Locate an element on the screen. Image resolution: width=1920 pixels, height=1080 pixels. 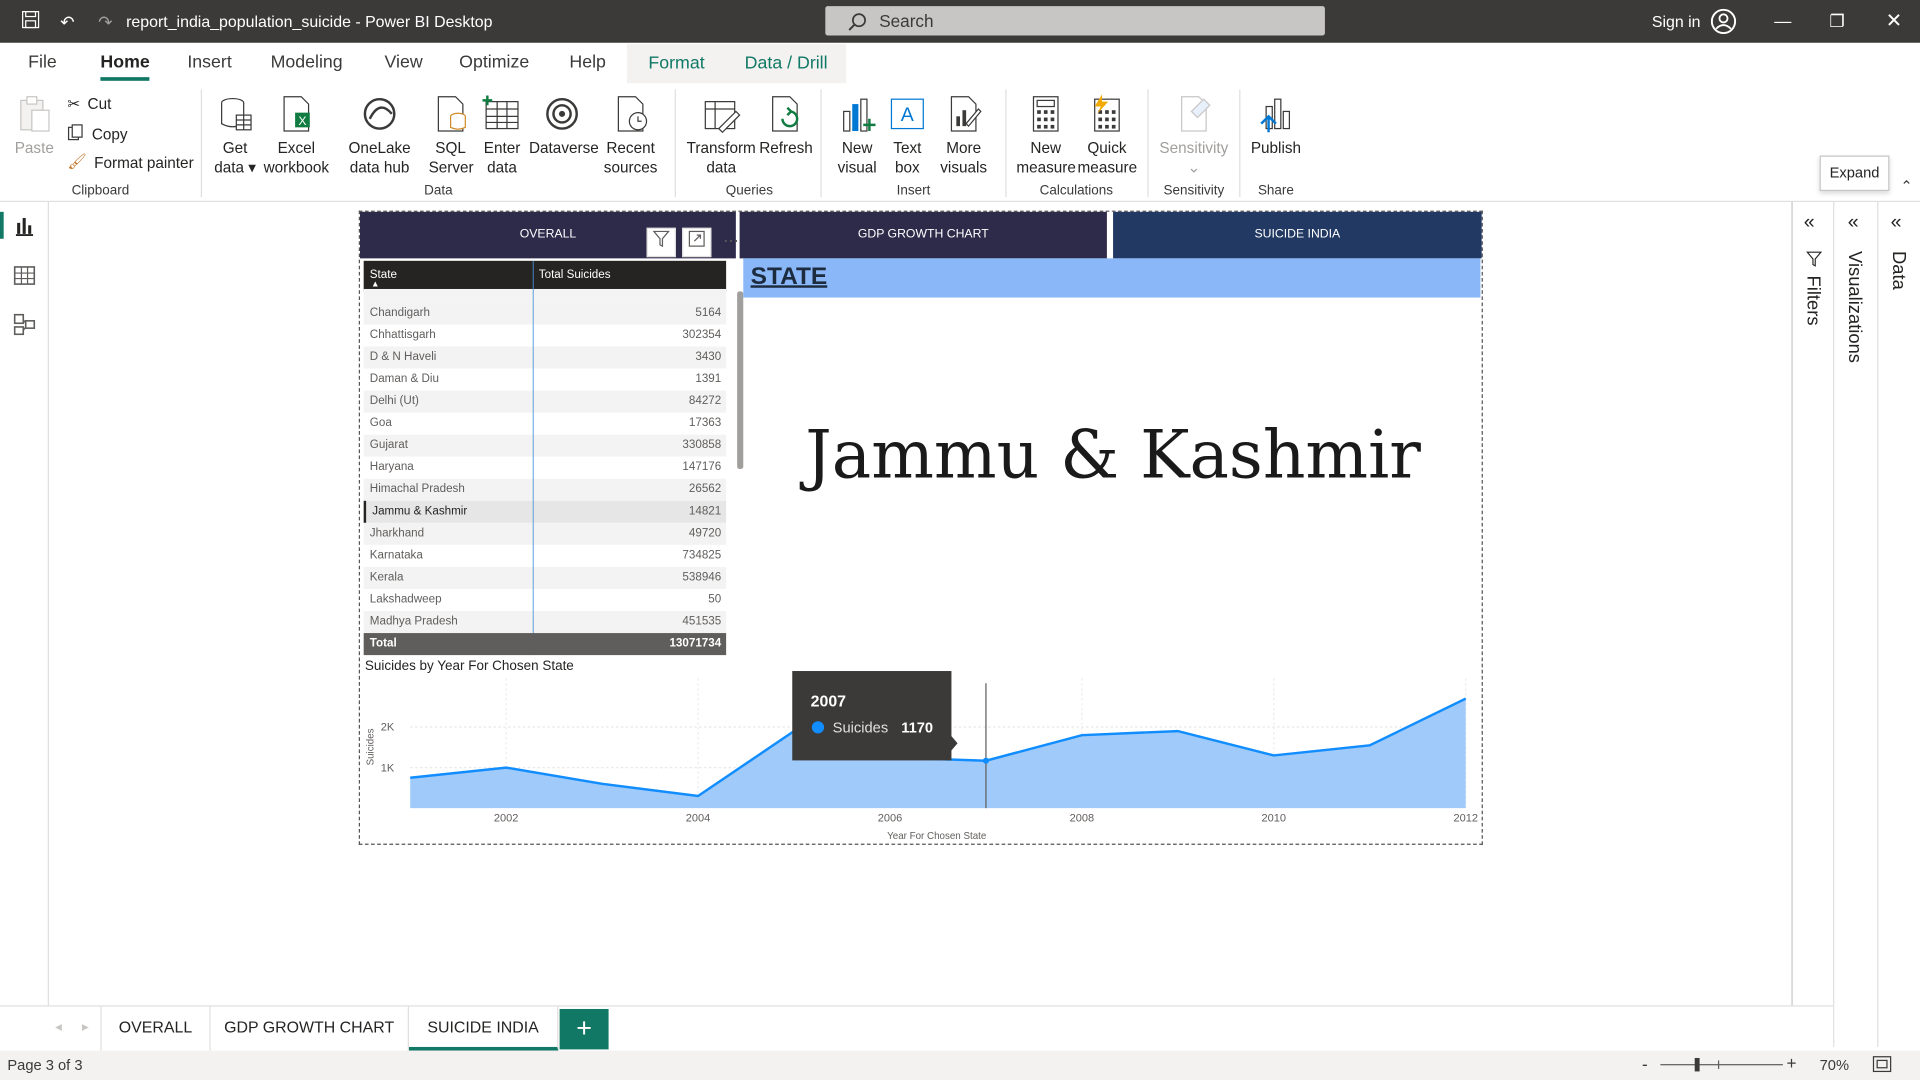
table-row: Jharkhand 49720 is located at coordinates (545, 533).